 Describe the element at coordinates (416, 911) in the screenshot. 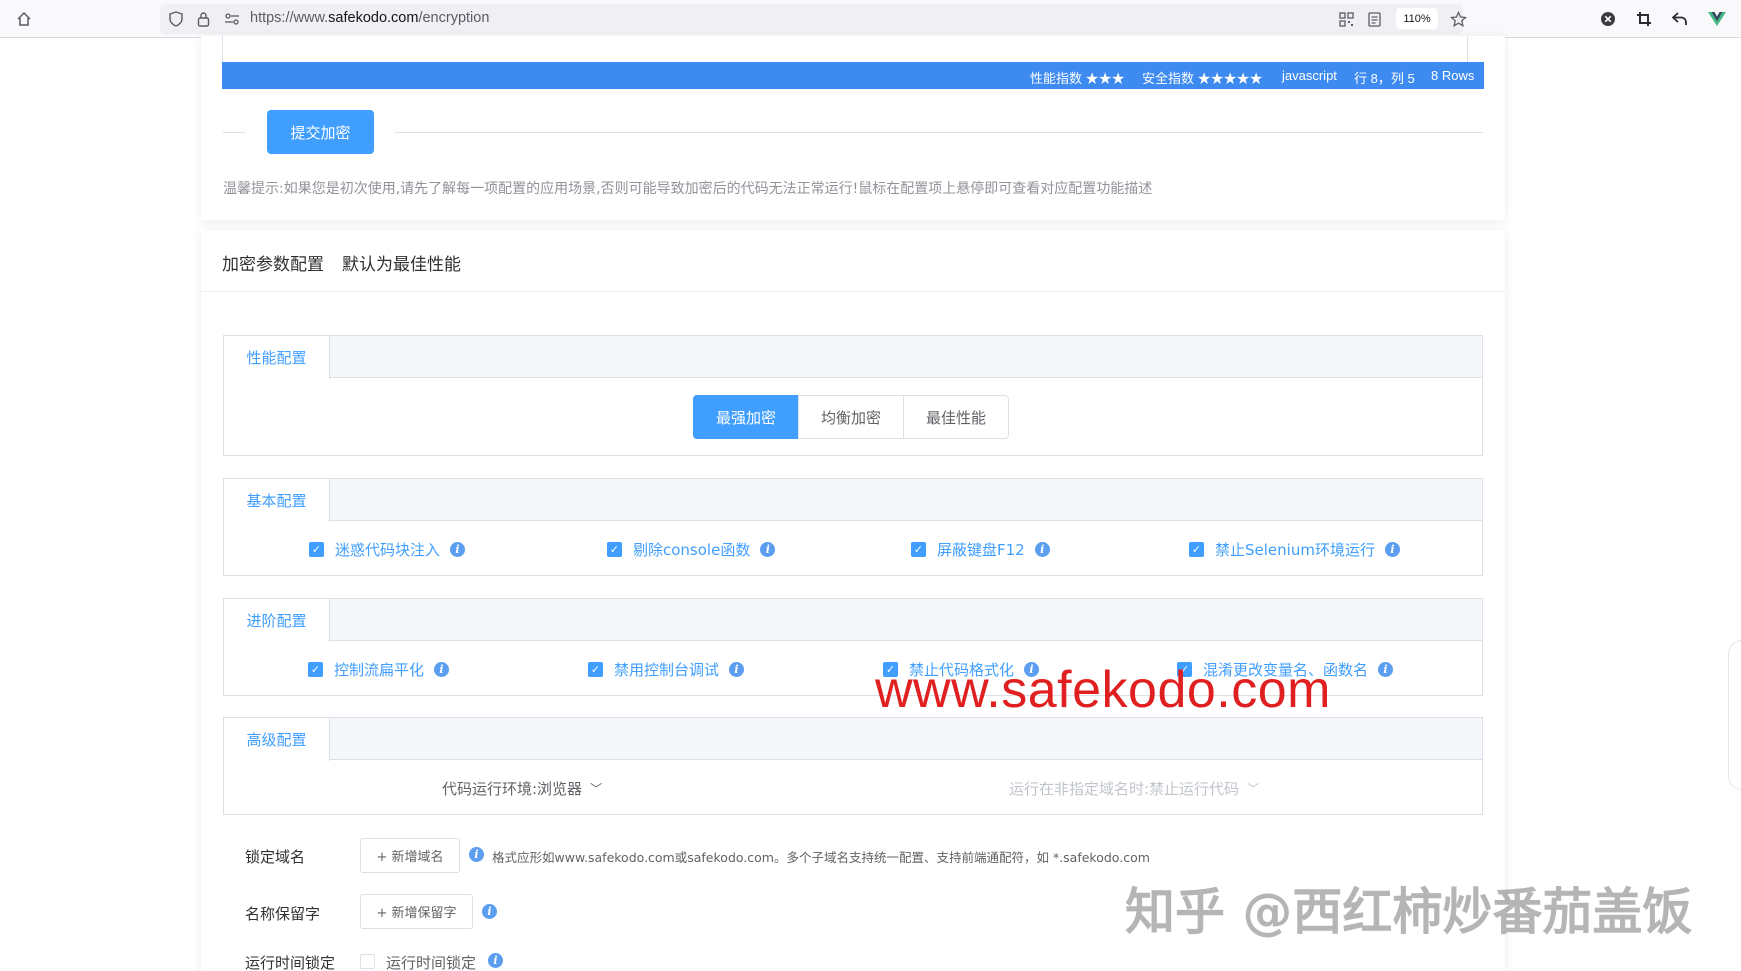

I see `add-reserved-name-button: + 新增保留字` at that location.